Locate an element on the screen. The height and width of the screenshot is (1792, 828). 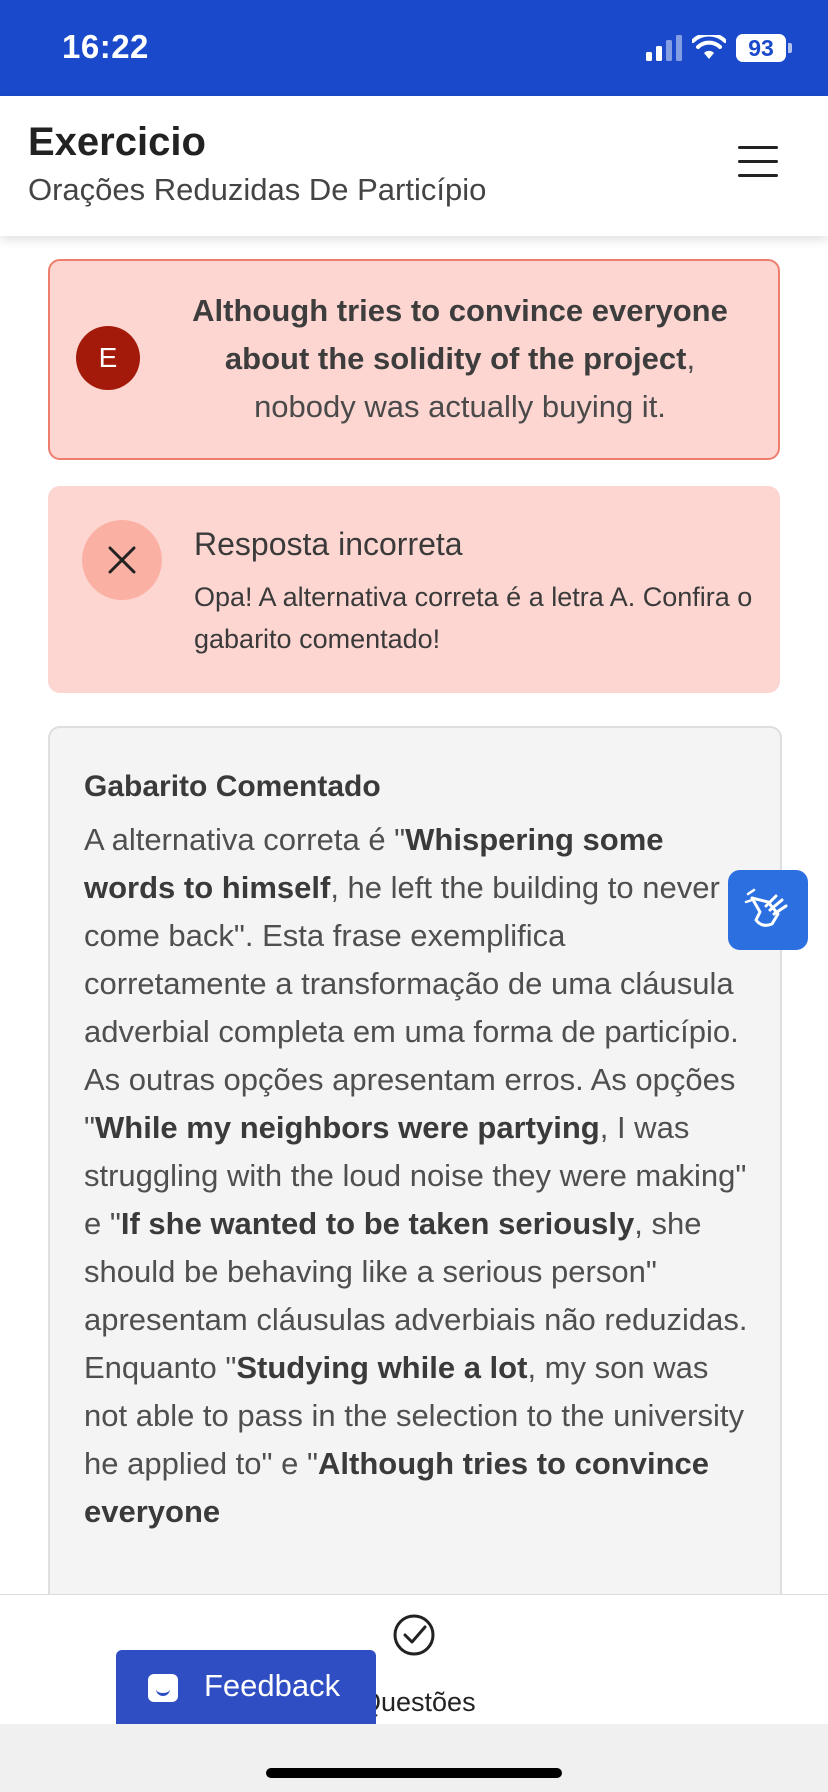
nav-questoes-label: Questões is located at coordinates (430, 1702).